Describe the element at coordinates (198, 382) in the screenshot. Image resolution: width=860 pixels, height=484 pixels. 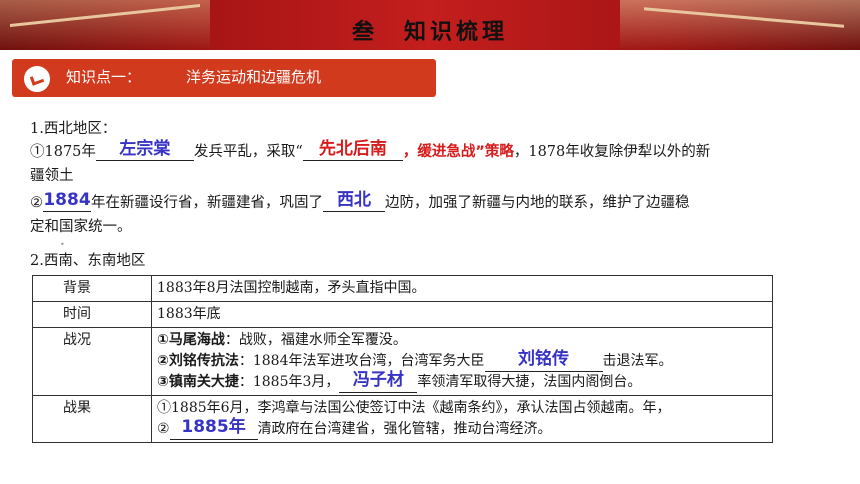
I see `battle-item-3-title: ③镇南关大捷` at that location.